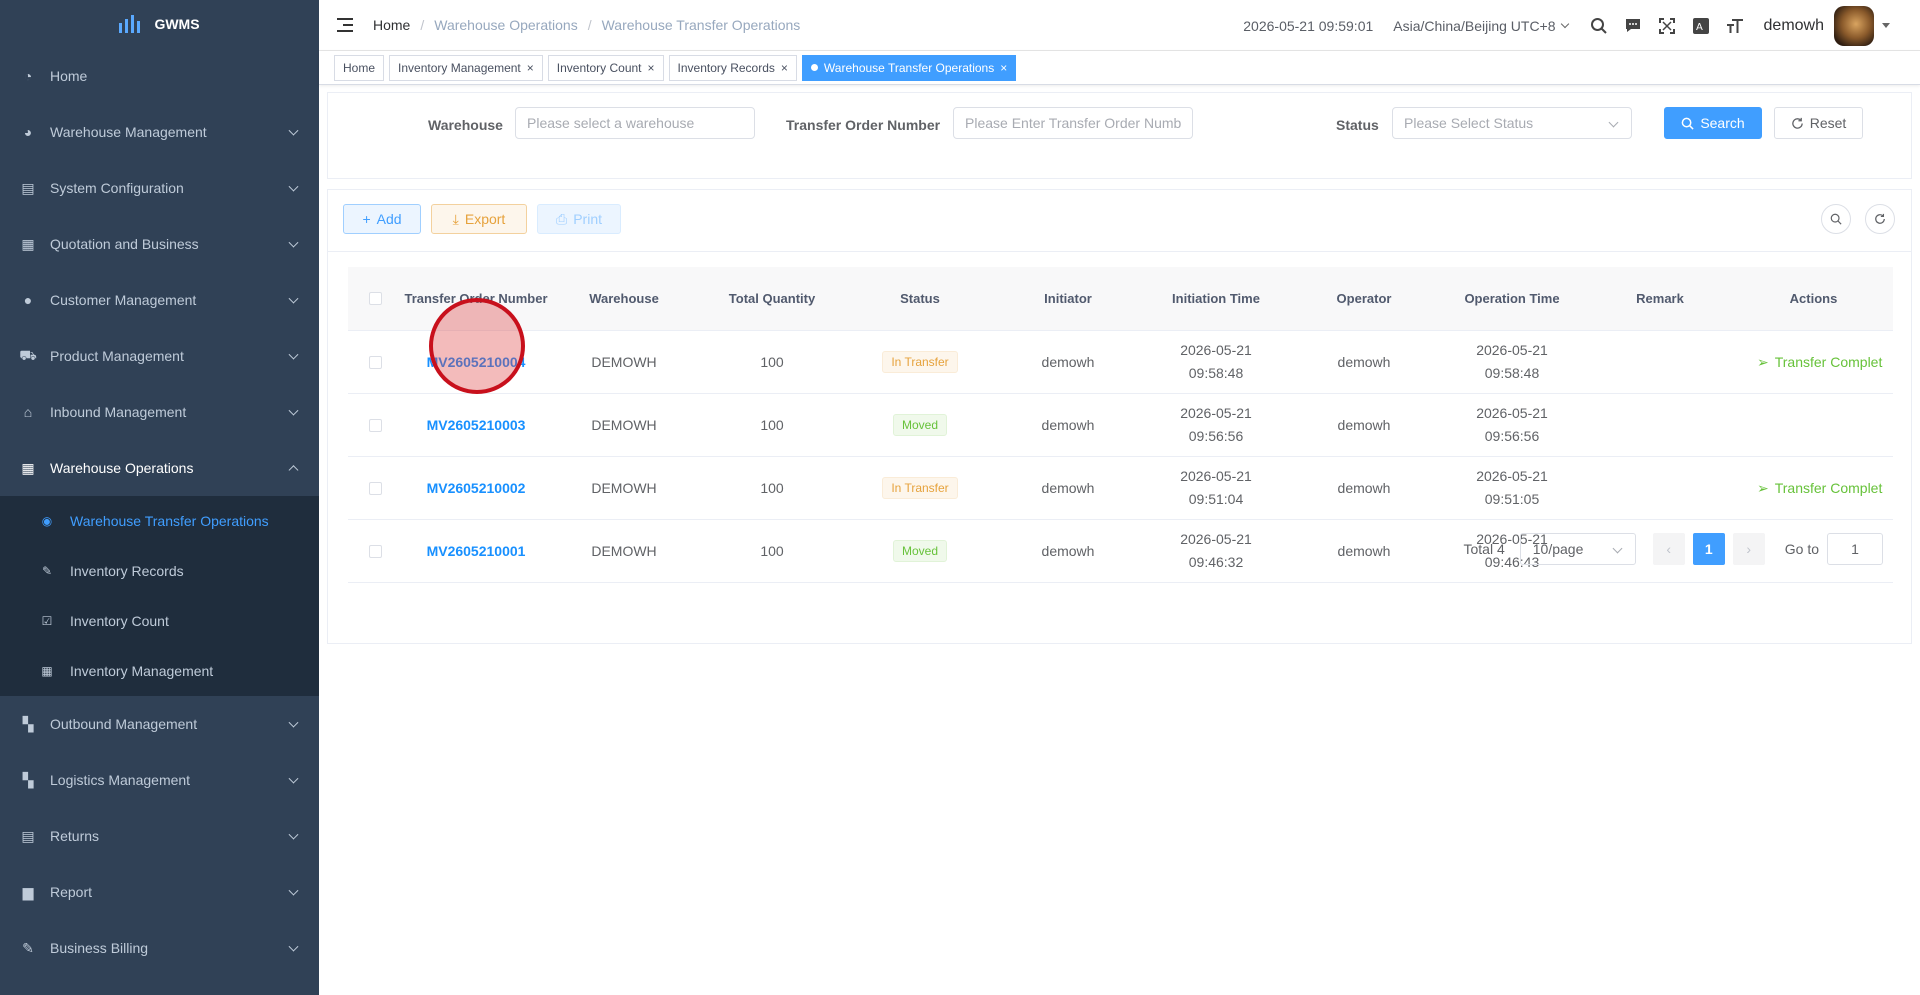 This screenshot has width=1920, height=995. I want to click on sidebar-item-report: ▆ Report, so click(159, 892).